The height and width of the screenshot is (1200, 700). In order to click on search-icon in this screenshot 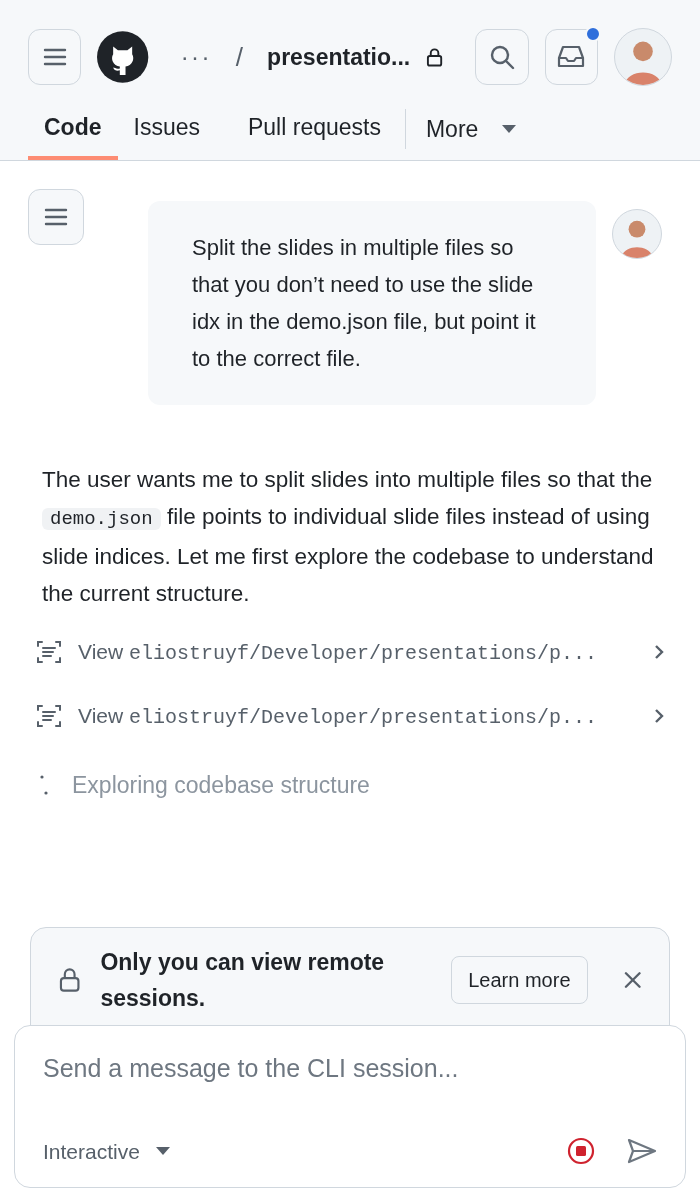, I will do `click(502, 57)`.